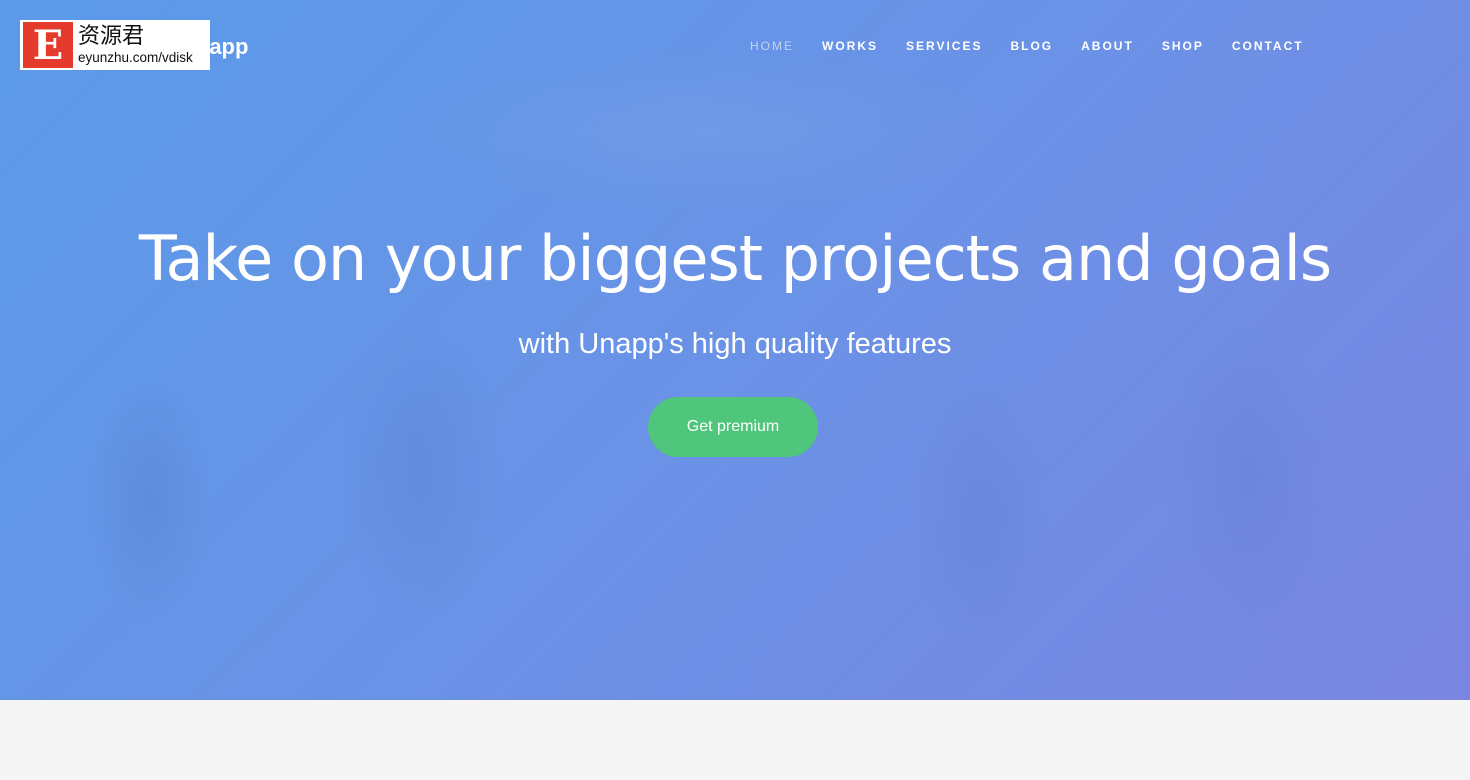 This screenshot has width=1470, height=780. I want to click on watermark-url: eyunzhu.com/vdisk, so click(135, 57).